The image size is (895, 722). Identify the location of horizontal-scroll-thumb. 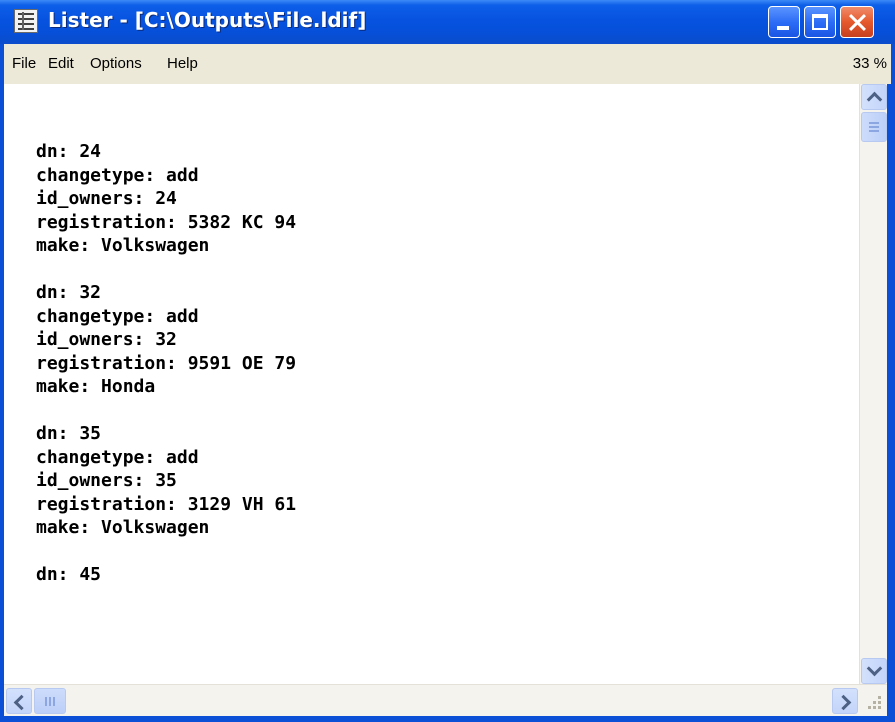
(50, 701).